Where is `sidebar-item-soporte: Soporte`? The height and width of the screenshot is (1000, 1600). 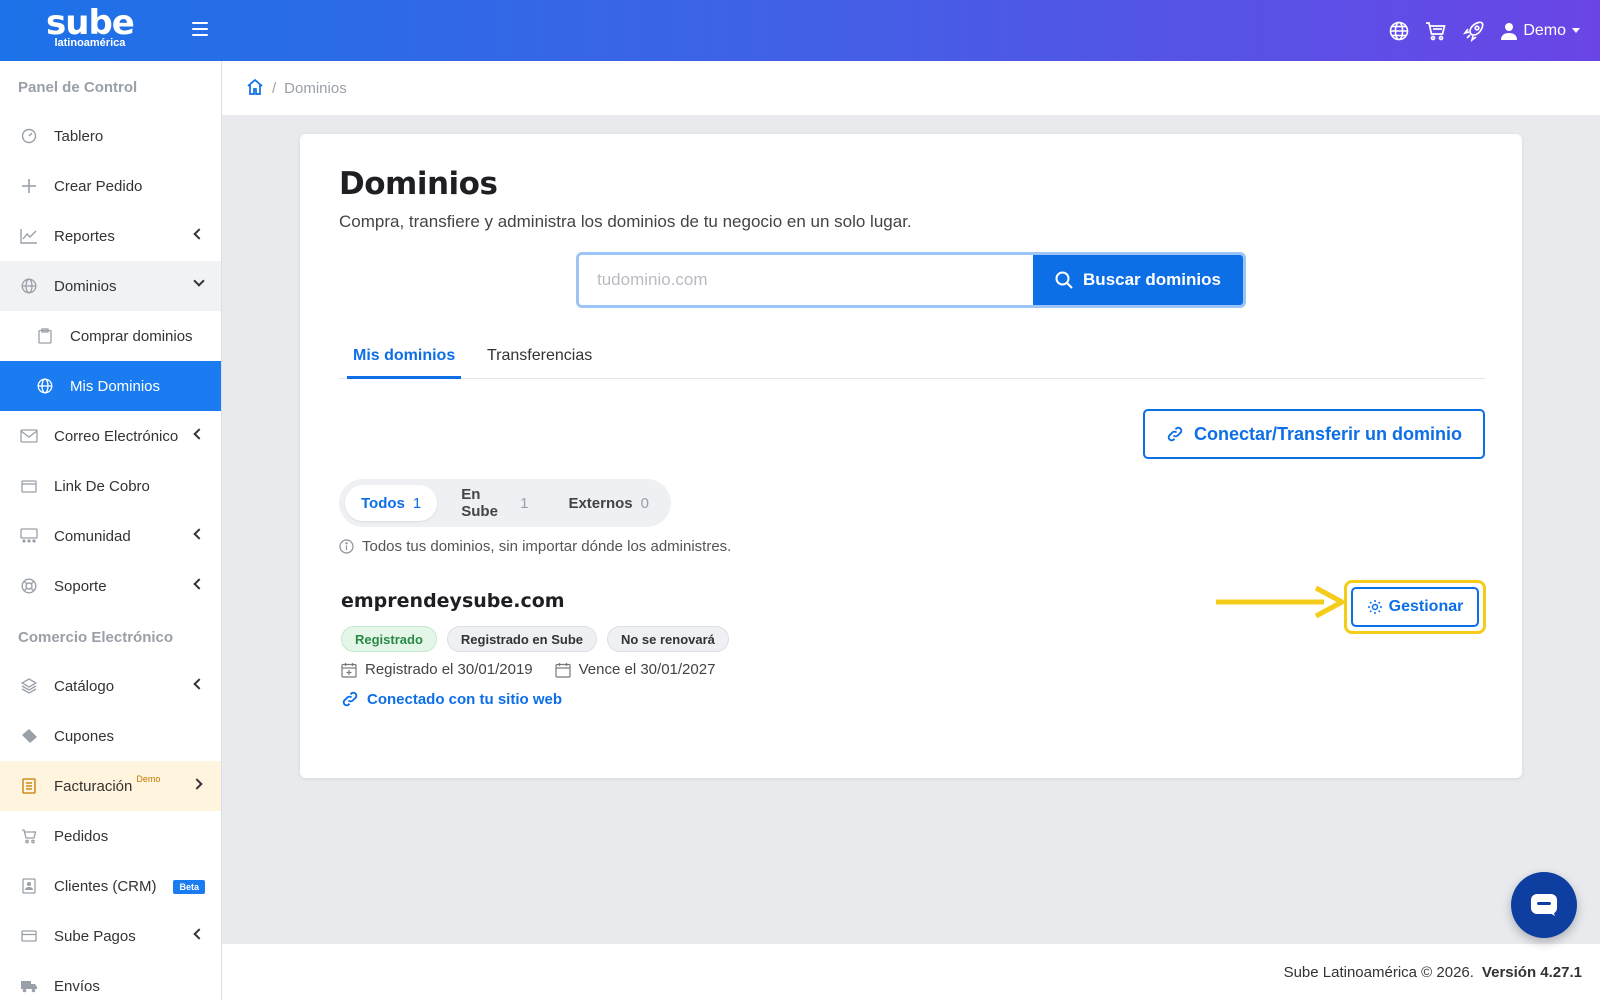 sidebar-item-soporte: Soporte is located at coordinates (110, 586).